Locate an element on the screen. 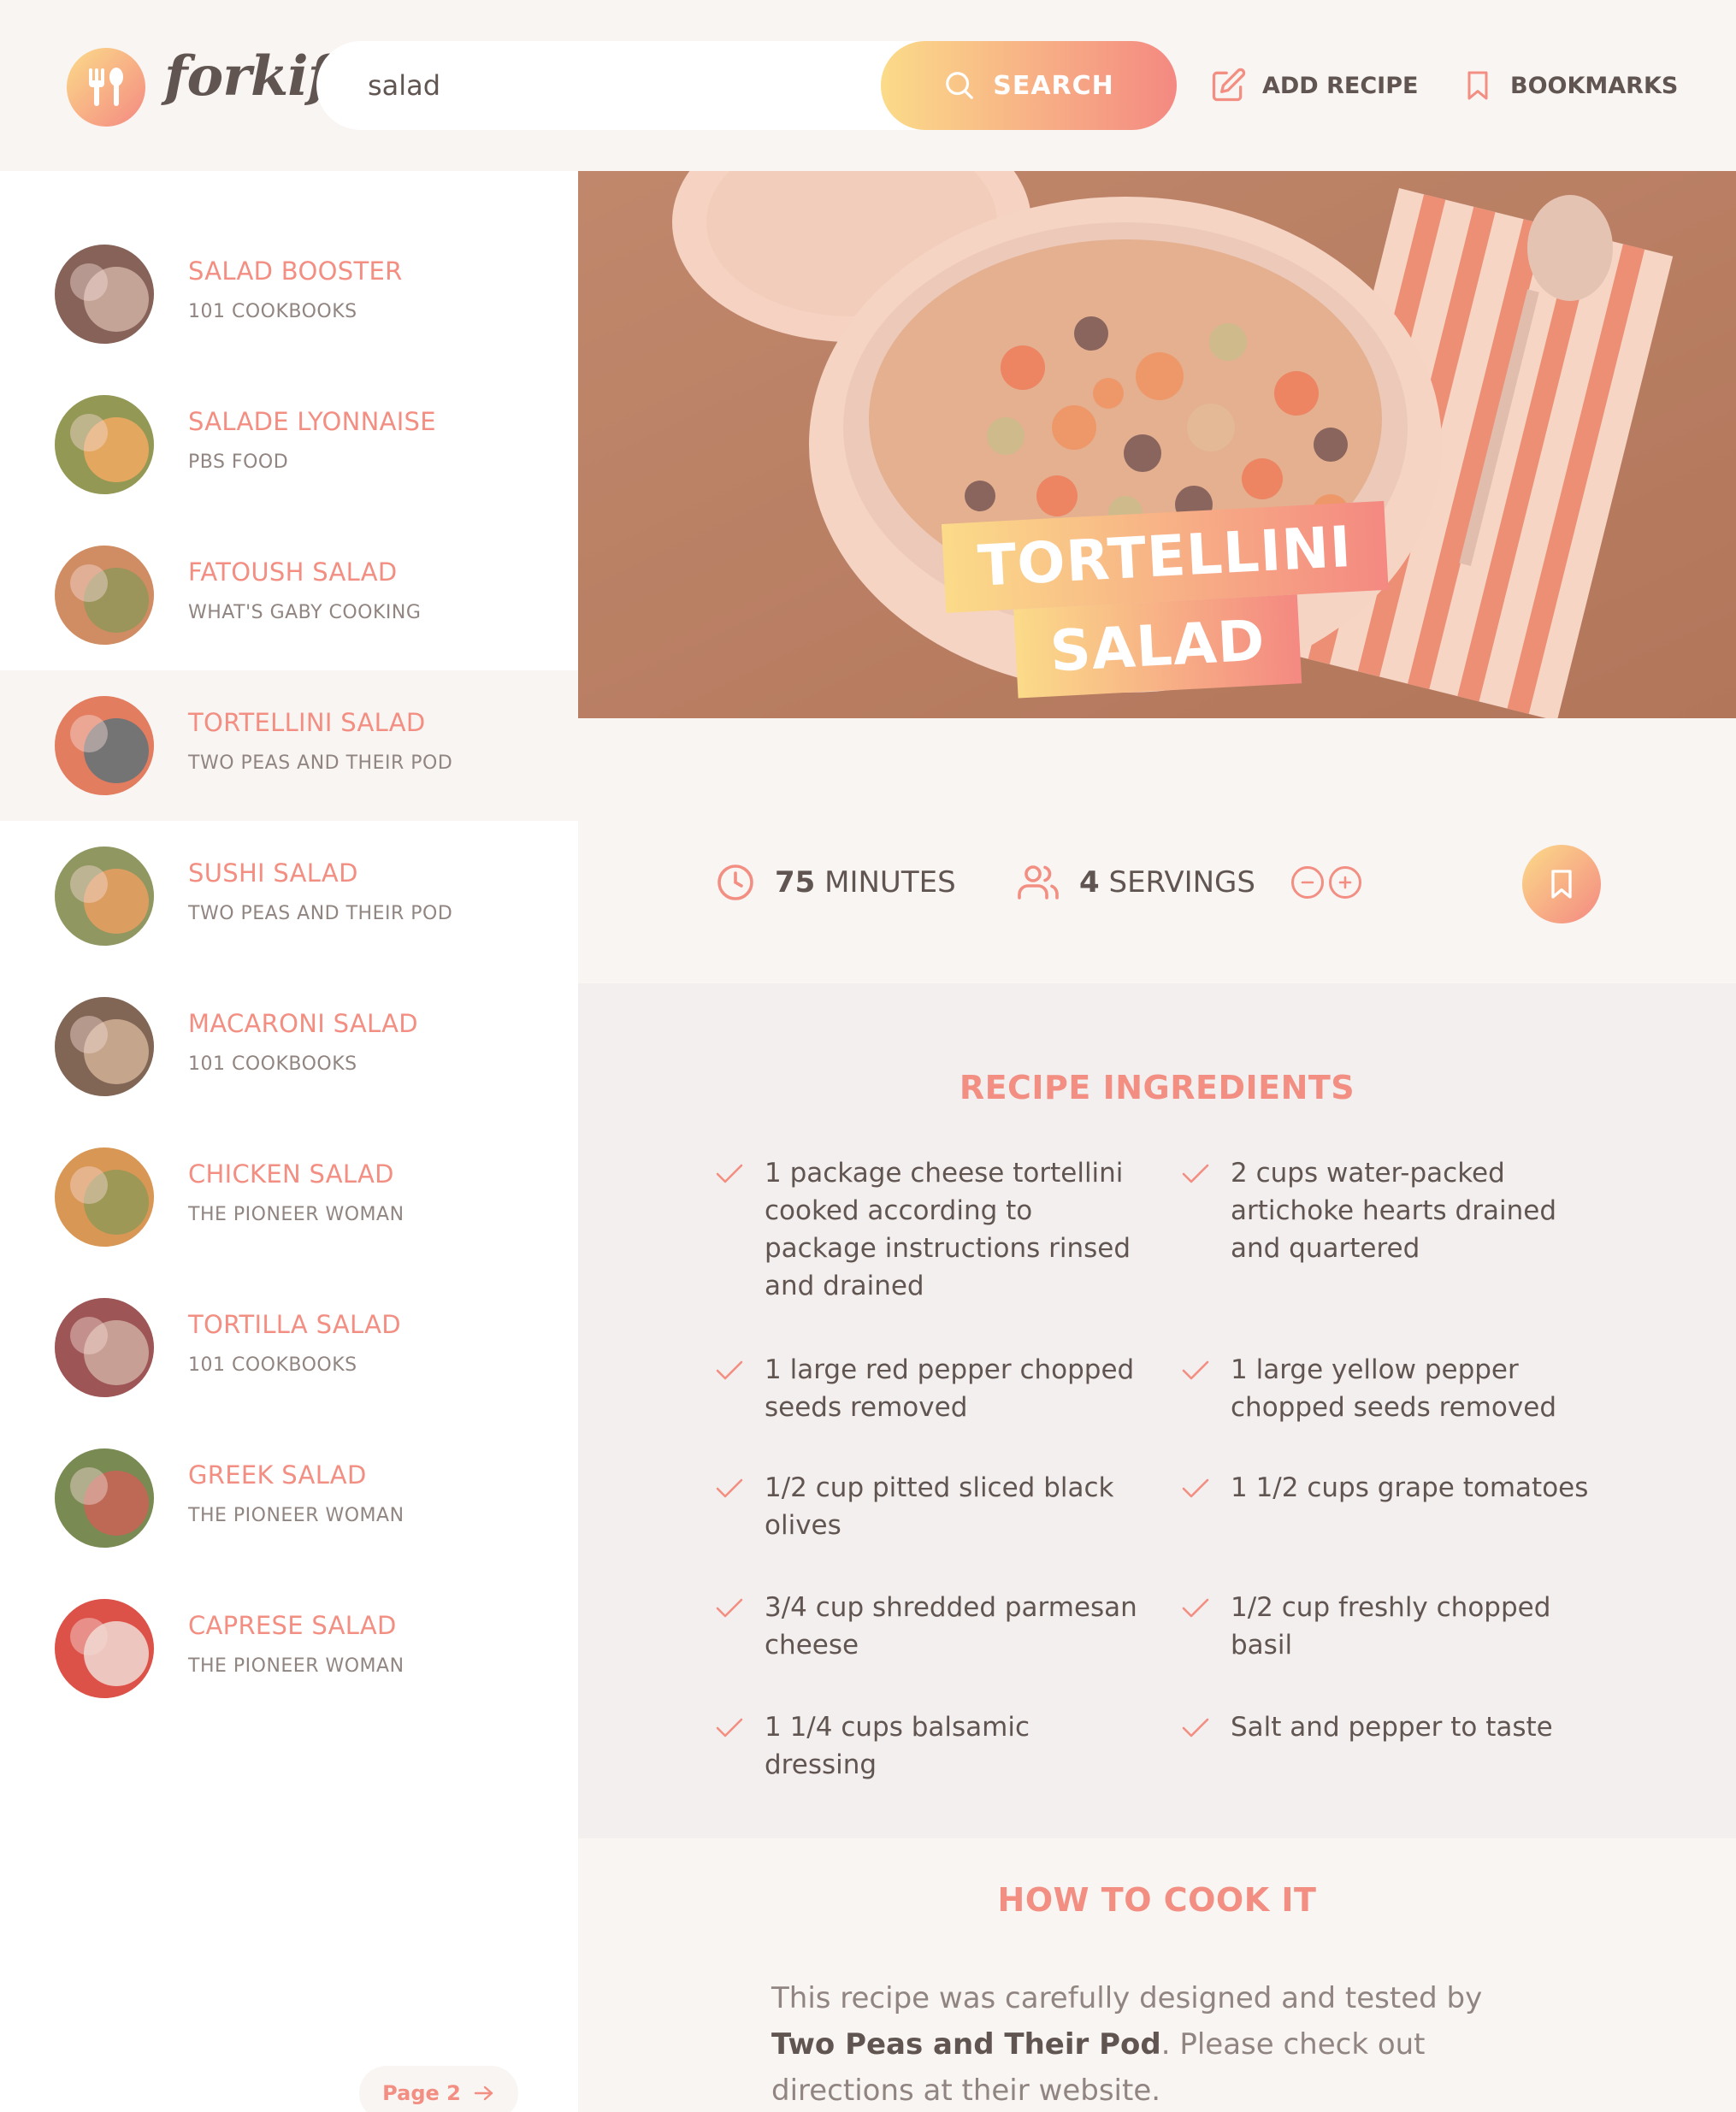  ingredient-text: 1 large red pepper chopped seeds removed is located at coordinates (954, 1388).